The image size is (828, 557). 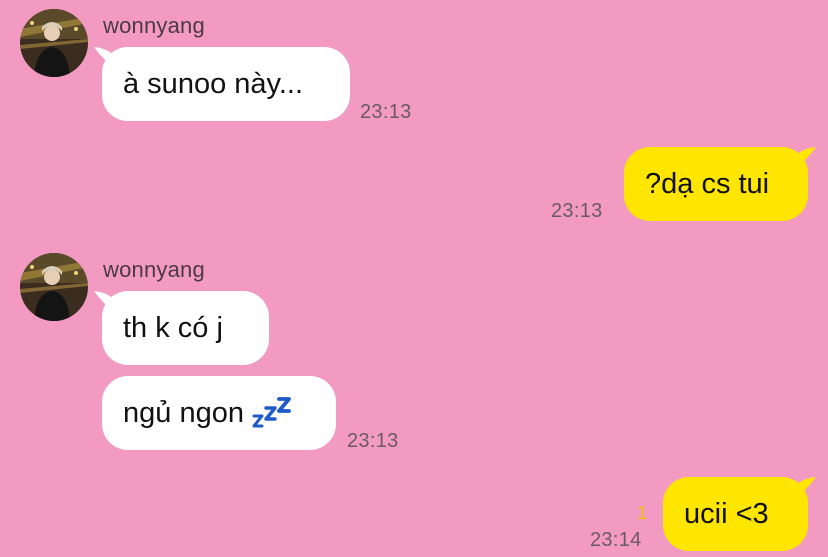 I want to click on message-bubble-incoming: ngủ ngon, so click(x=219, y=413).